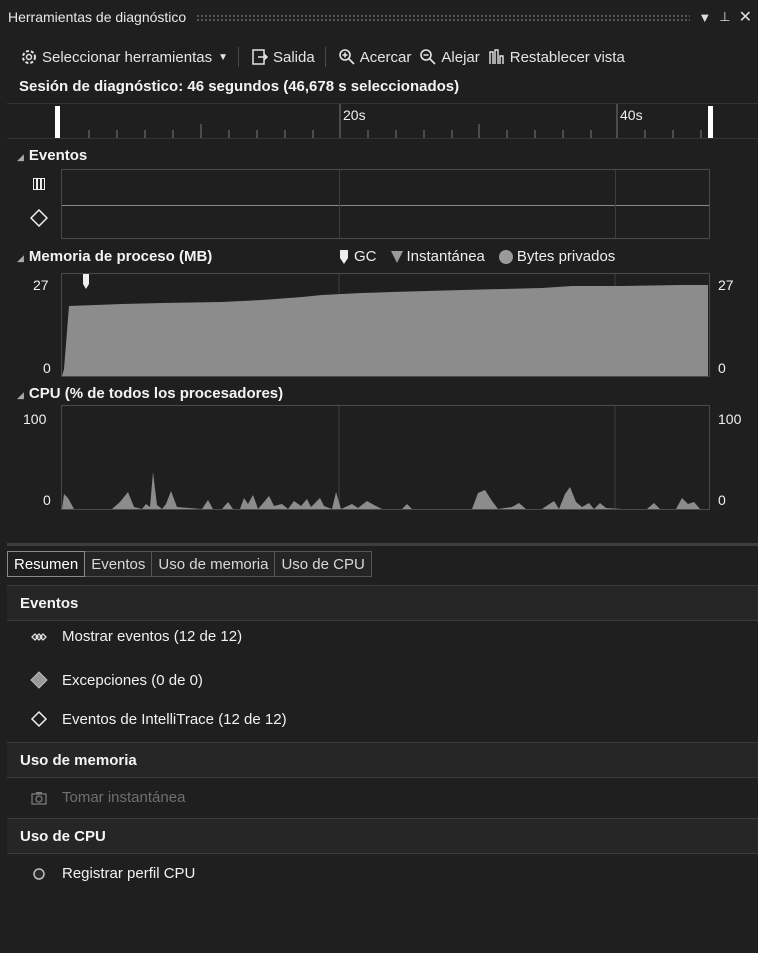 This screenshot has width=758, height=953. Describe the element at coordinates (443, 17) in the screenshot. I see `title-bar-grip` at that location.